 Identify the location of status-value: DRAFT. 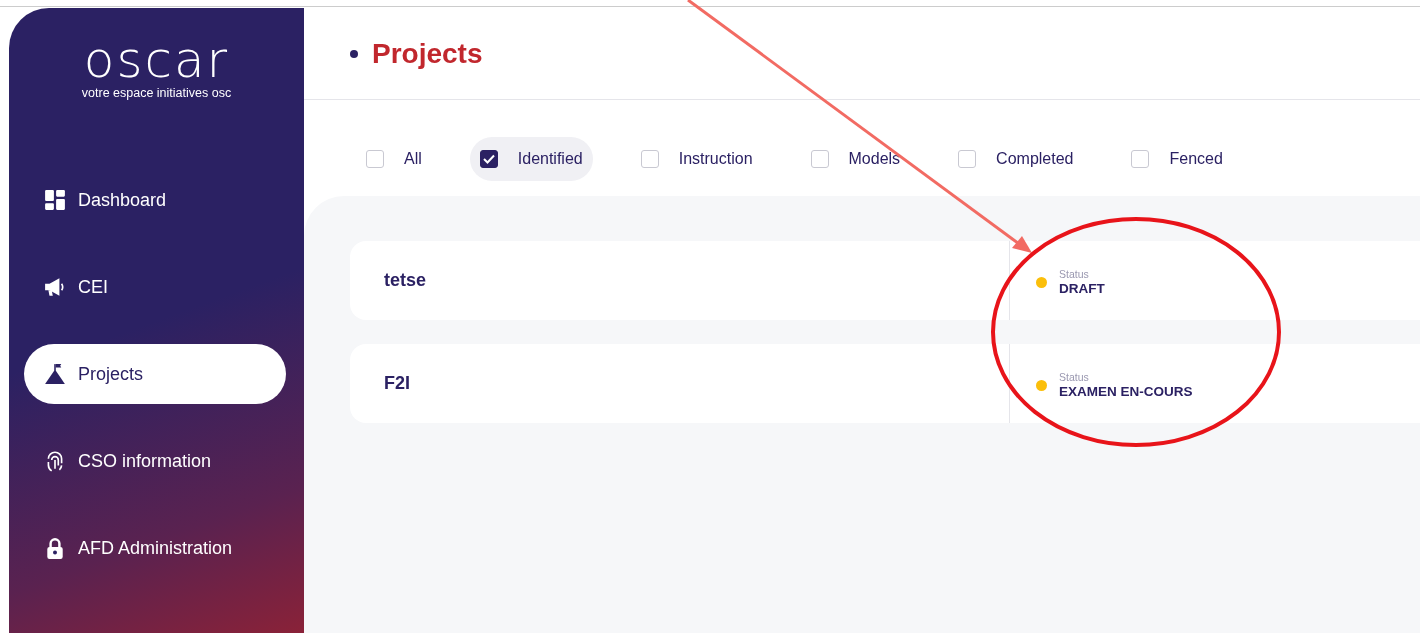
(1082, 288).